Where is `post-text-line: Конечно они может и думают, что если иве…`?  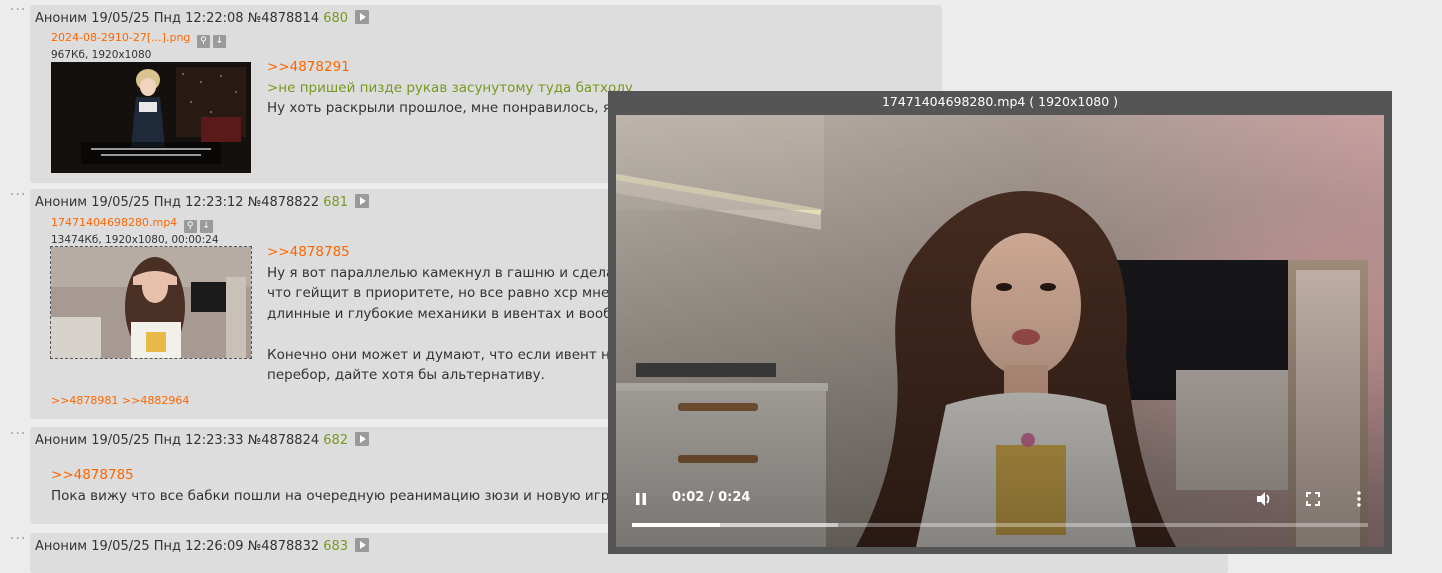
post-text-line: Конечно они может и думают, что если иве… is located at coordinates (443, 354).